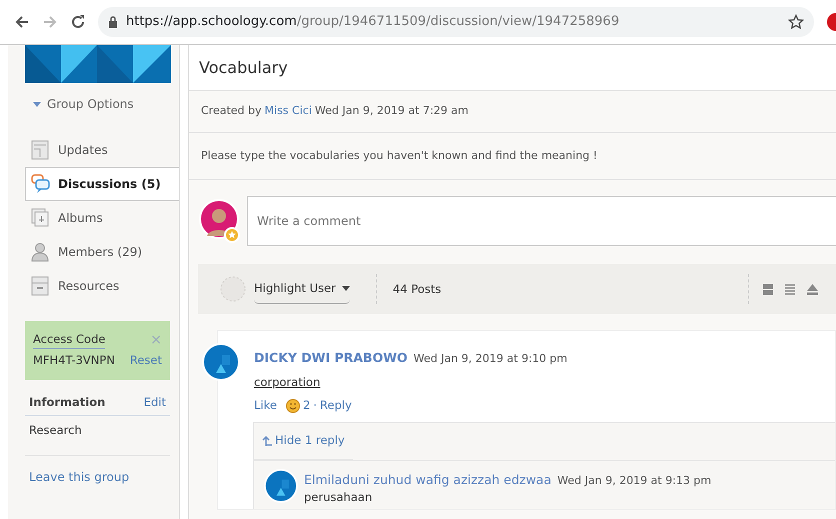 Image resolution: width=836 pixels, height=519 pixels. Describe the element at coordinates (293, 406) in the screenshot. I see `smiley-icon` at that location.